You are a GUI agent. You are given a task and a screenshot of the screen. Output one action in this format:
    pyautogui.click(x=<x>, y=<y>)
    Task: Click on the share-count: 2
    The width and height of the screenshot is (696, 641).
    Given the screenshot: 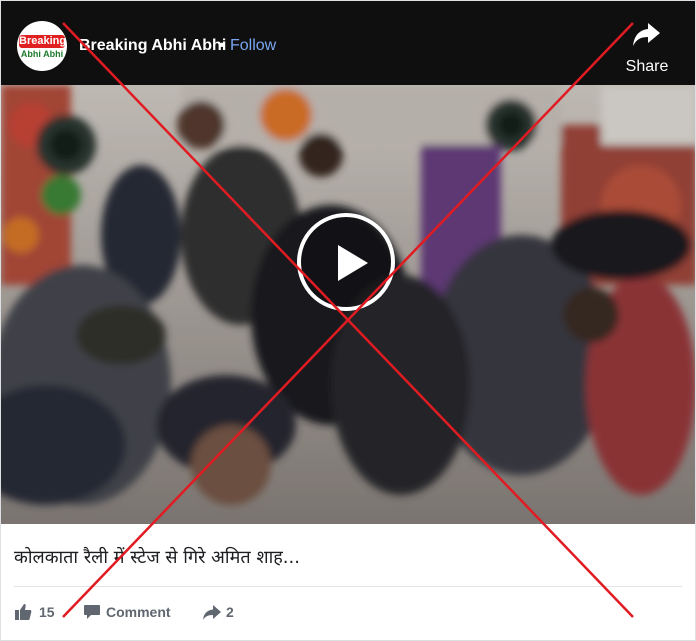 What is the action you would take?
    pyautogui.click(x=230, y=612)
    